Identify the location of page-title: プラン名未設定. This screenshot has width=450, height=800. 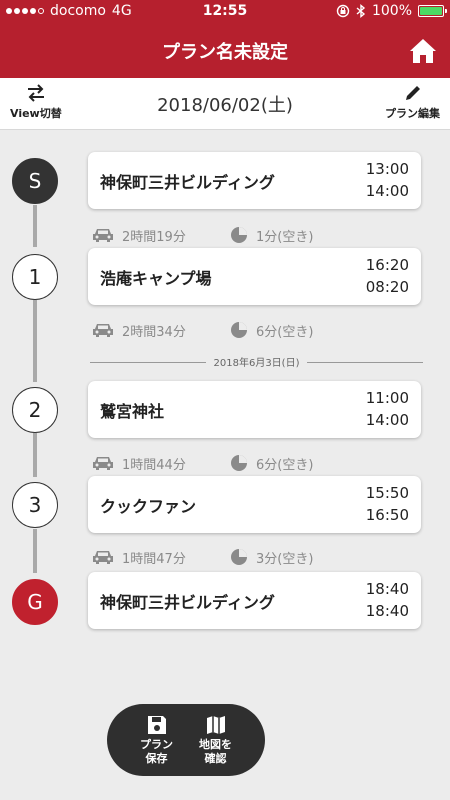
(225, 52).